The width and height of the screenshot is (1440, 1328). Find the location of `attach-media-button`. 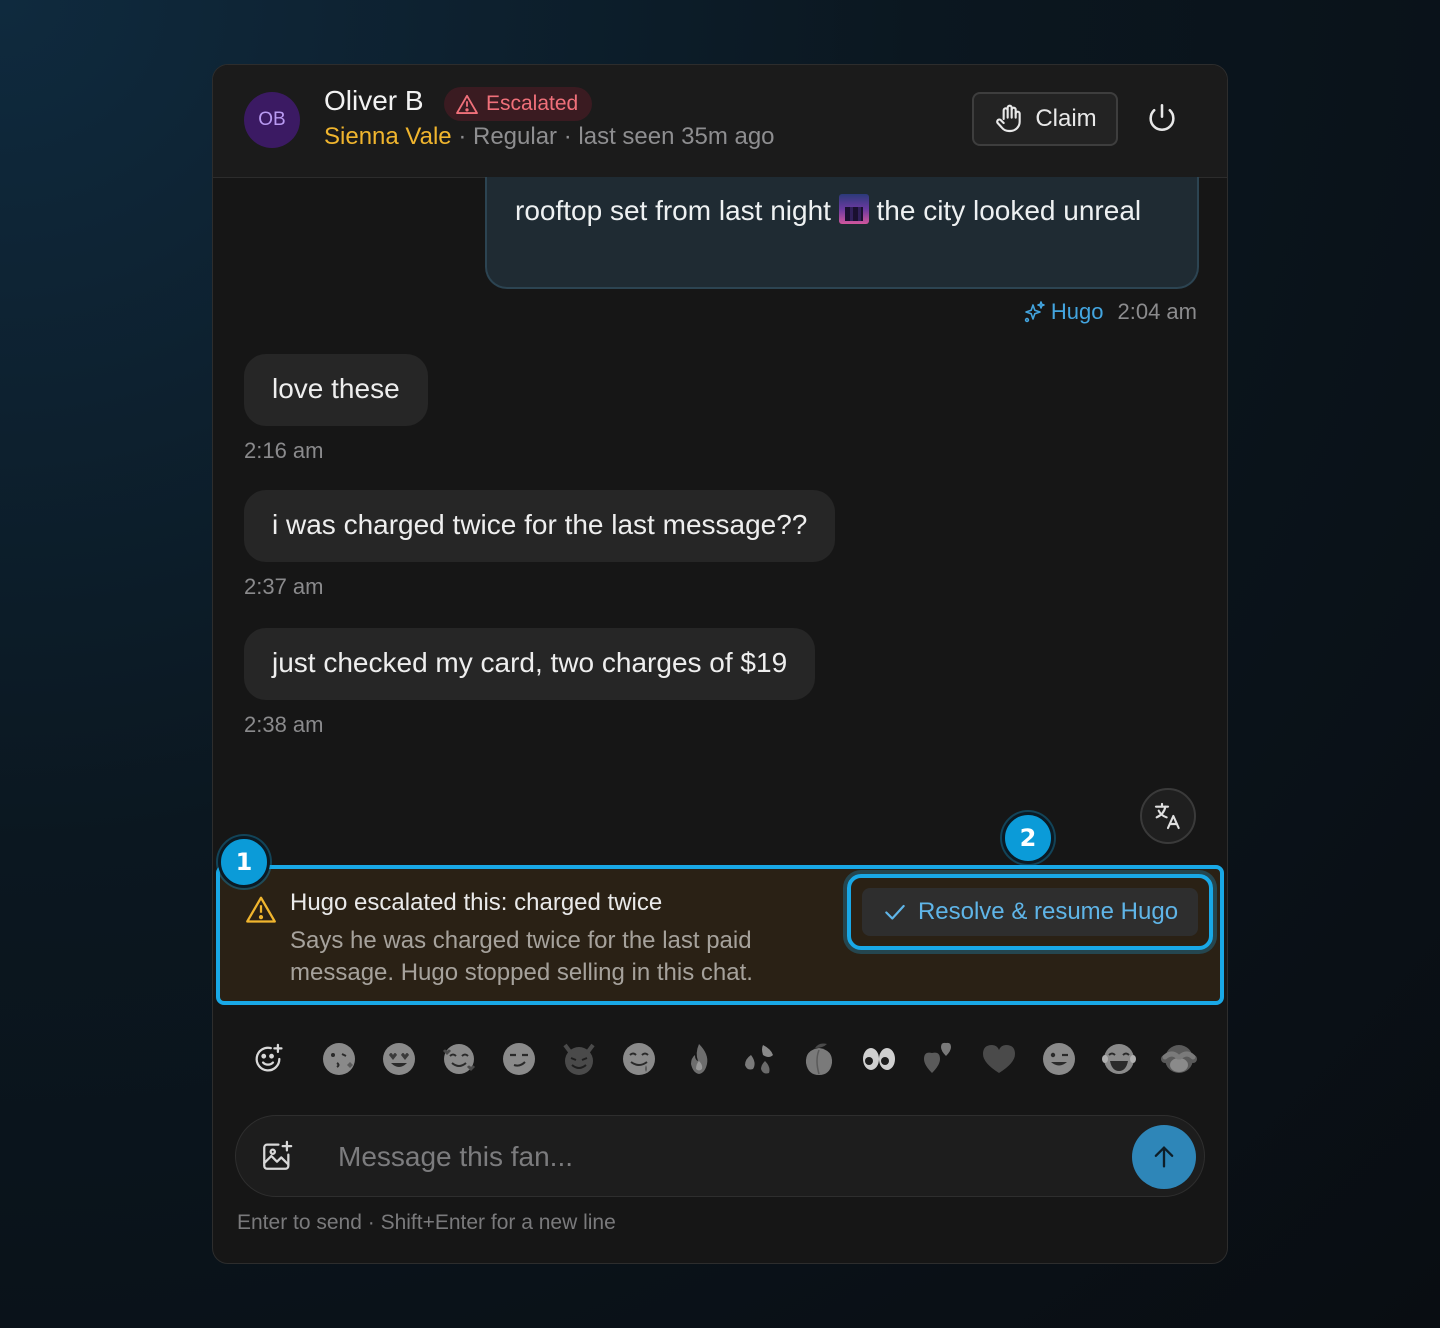

attach-media-button is located at coordinates (277, 1158).